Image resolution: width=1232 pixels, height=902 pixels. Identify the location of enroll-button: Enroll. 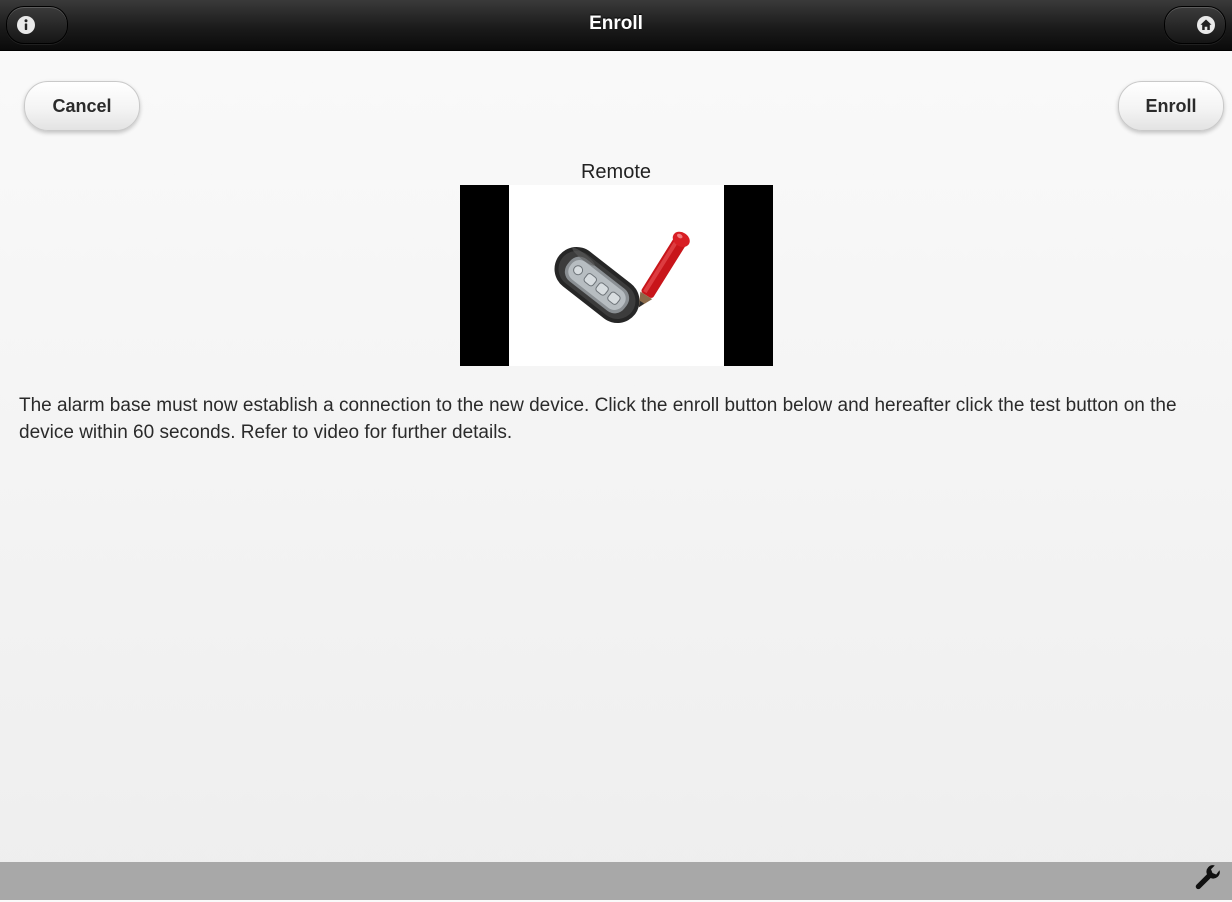
(1171, 106).